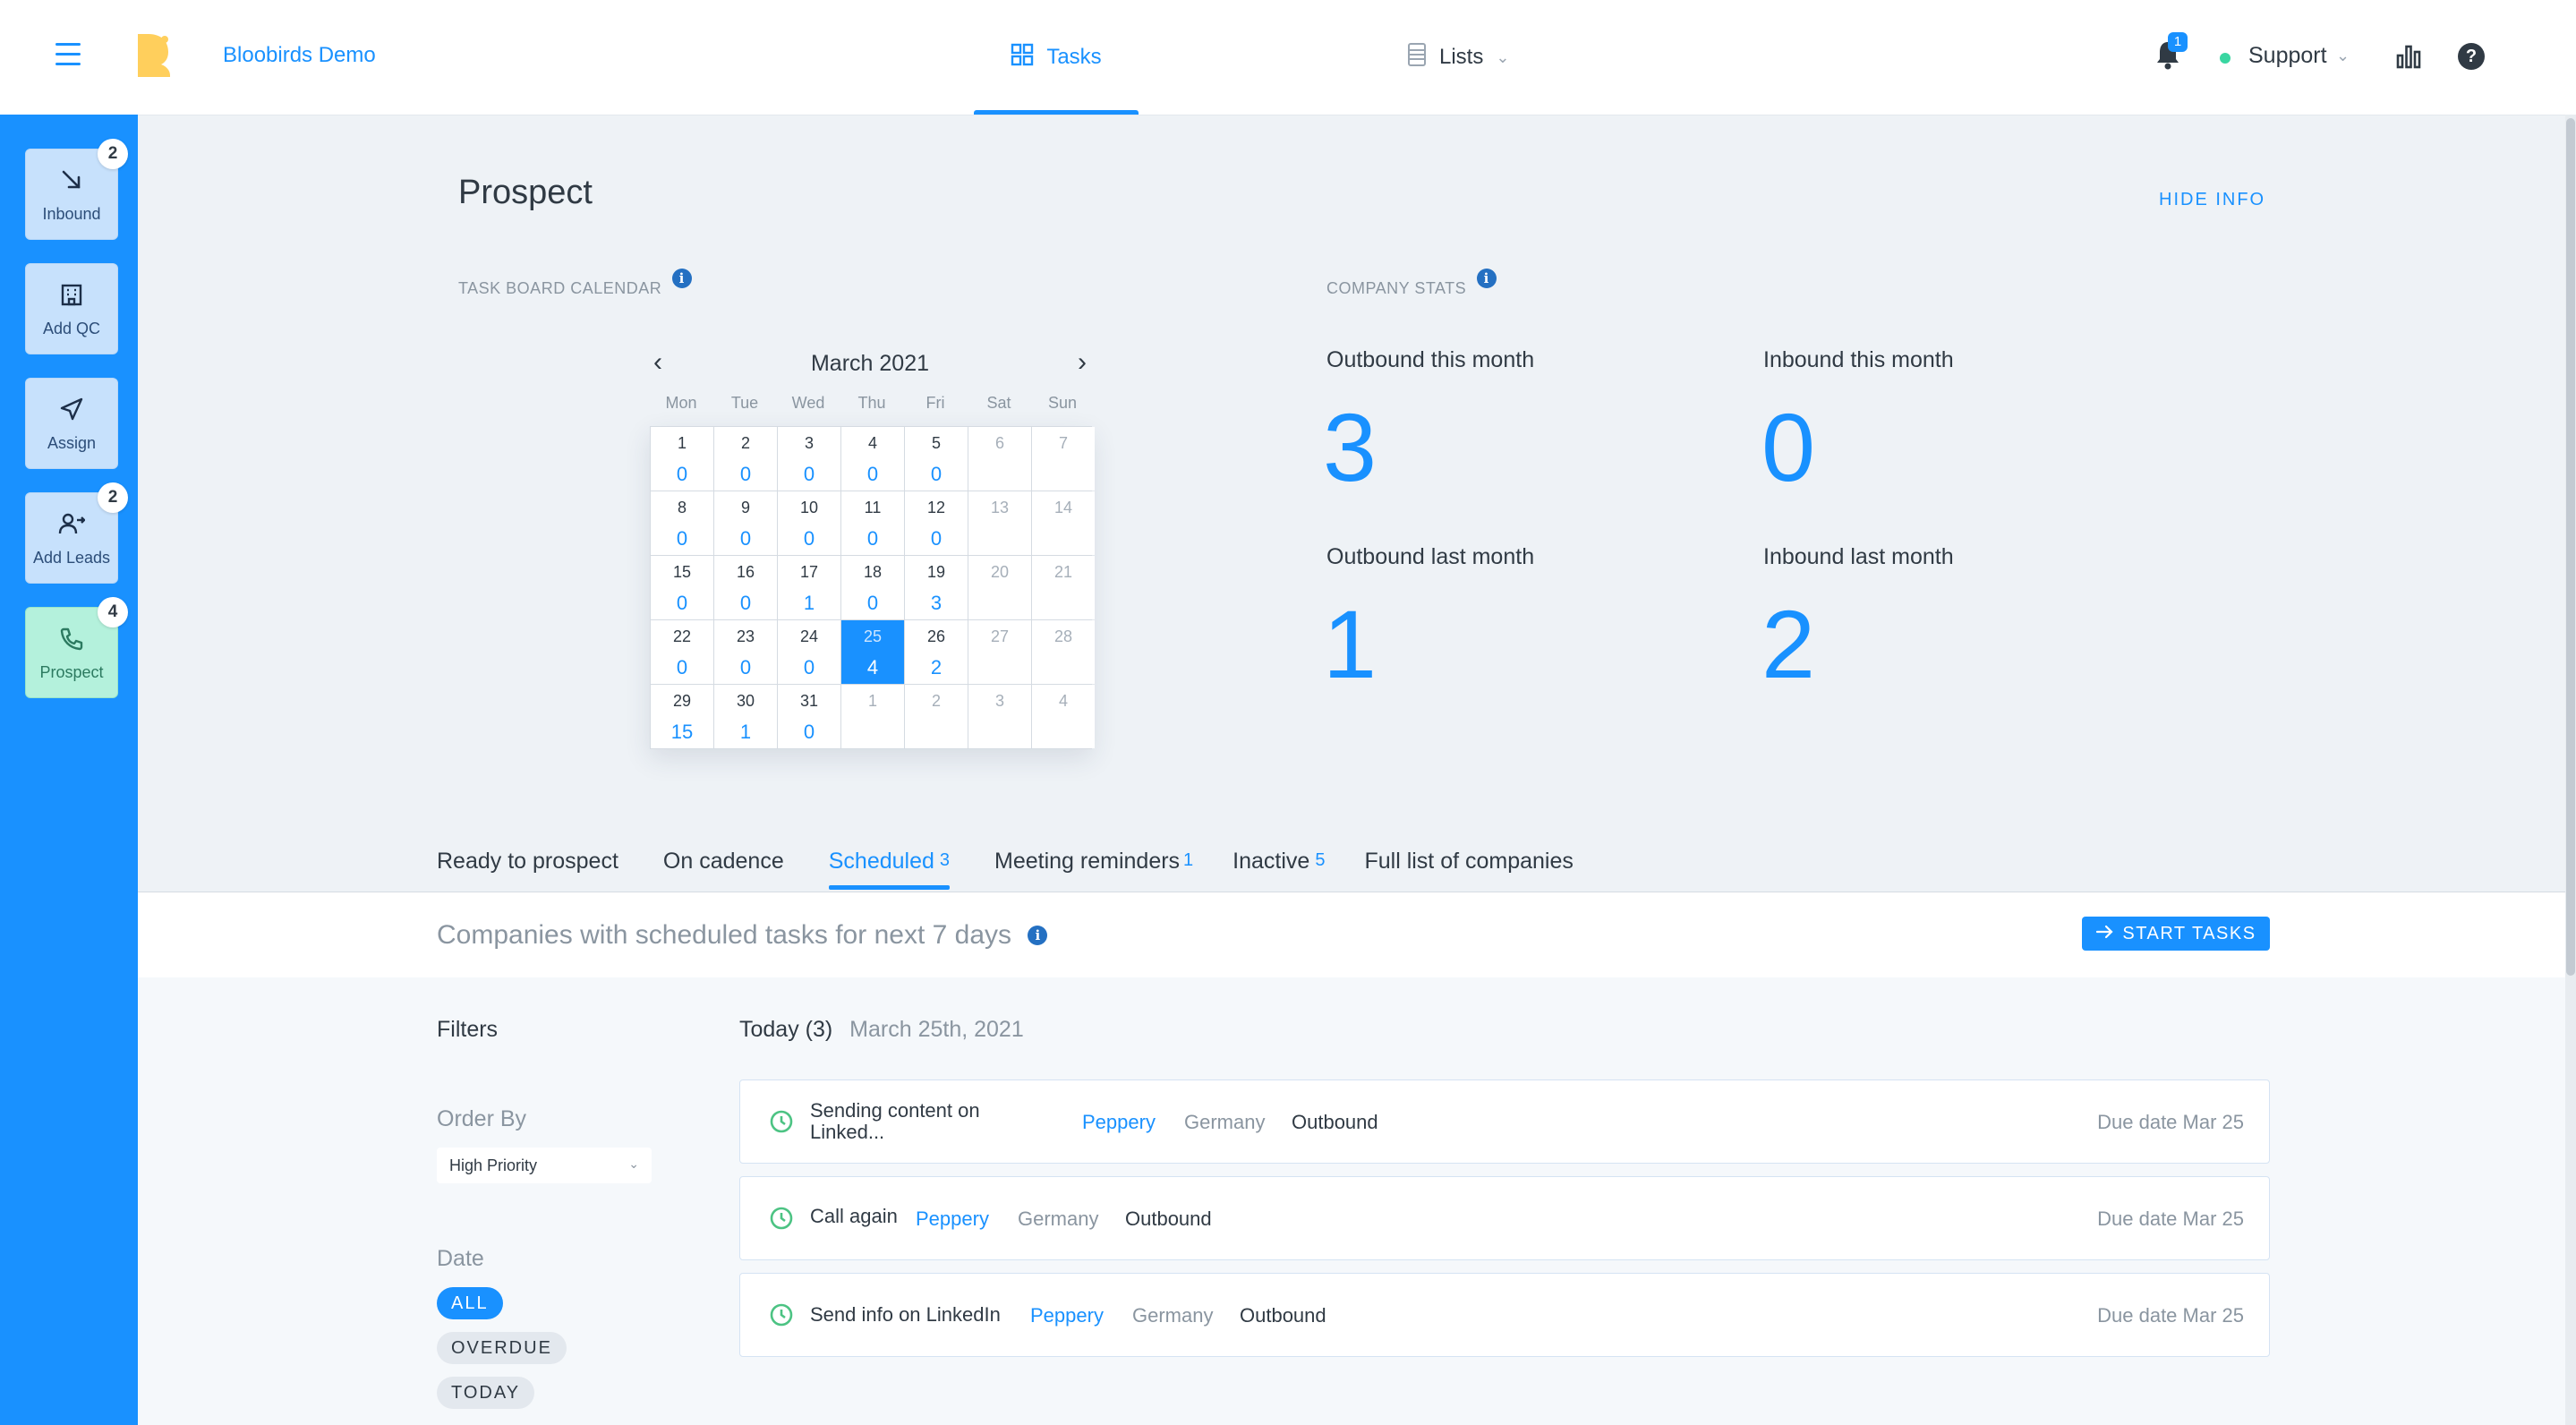 The image size is (2576, 1425). I want to click on calendar-day-number: 4, so click(872, 443).